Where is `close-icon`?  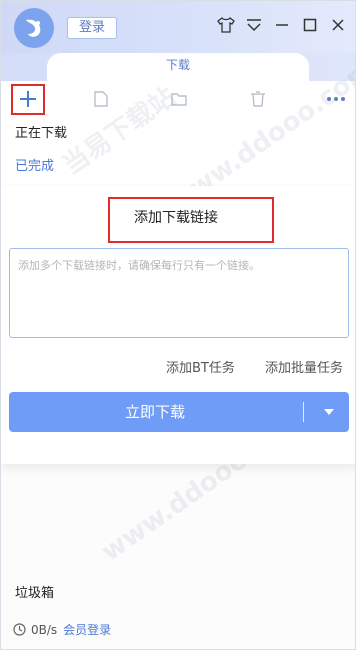
close-icon is located at coordinates (338, 25).